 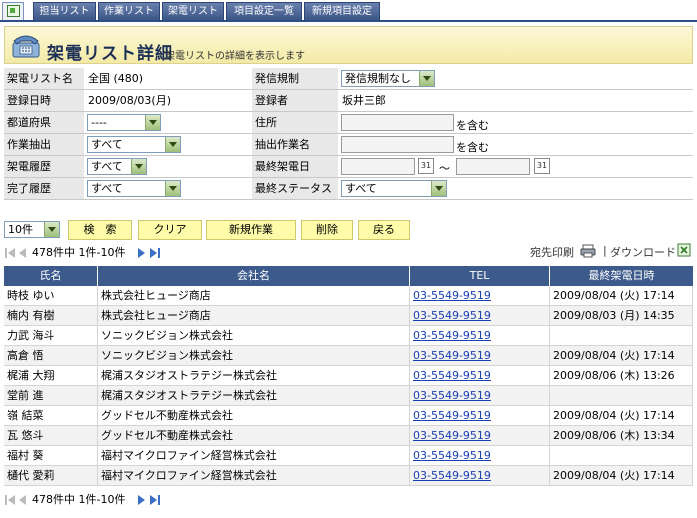 I want to click on back-button: 戻る, so click(x=384, y=230).